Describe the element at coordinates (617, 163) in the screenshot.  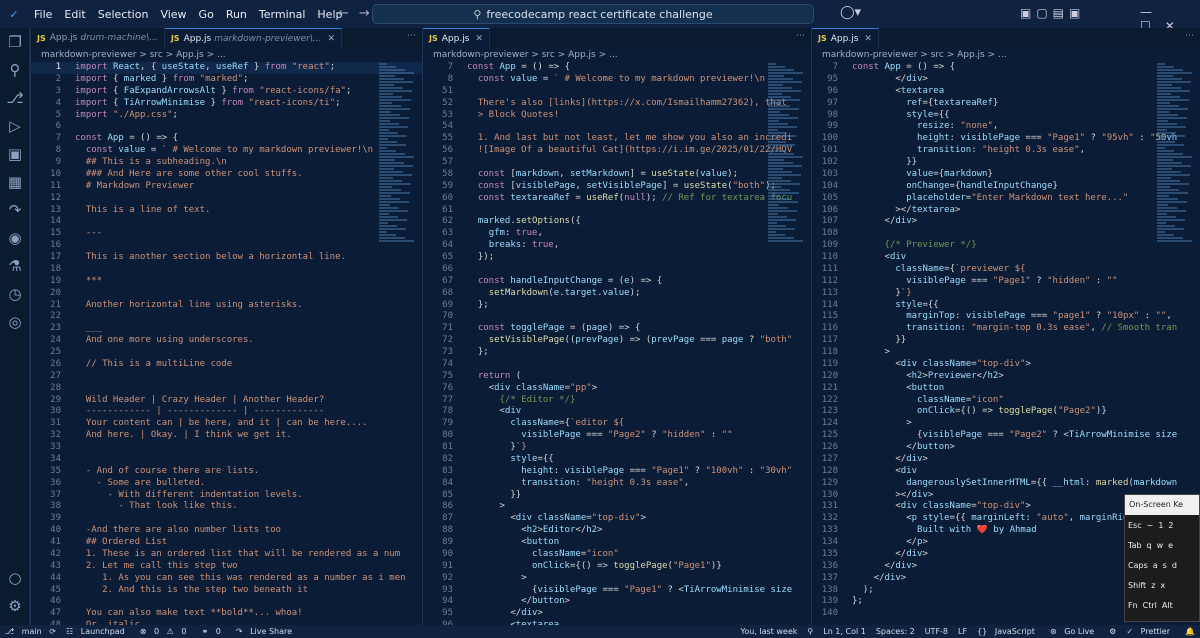
I see `code-line: 57` at that location.